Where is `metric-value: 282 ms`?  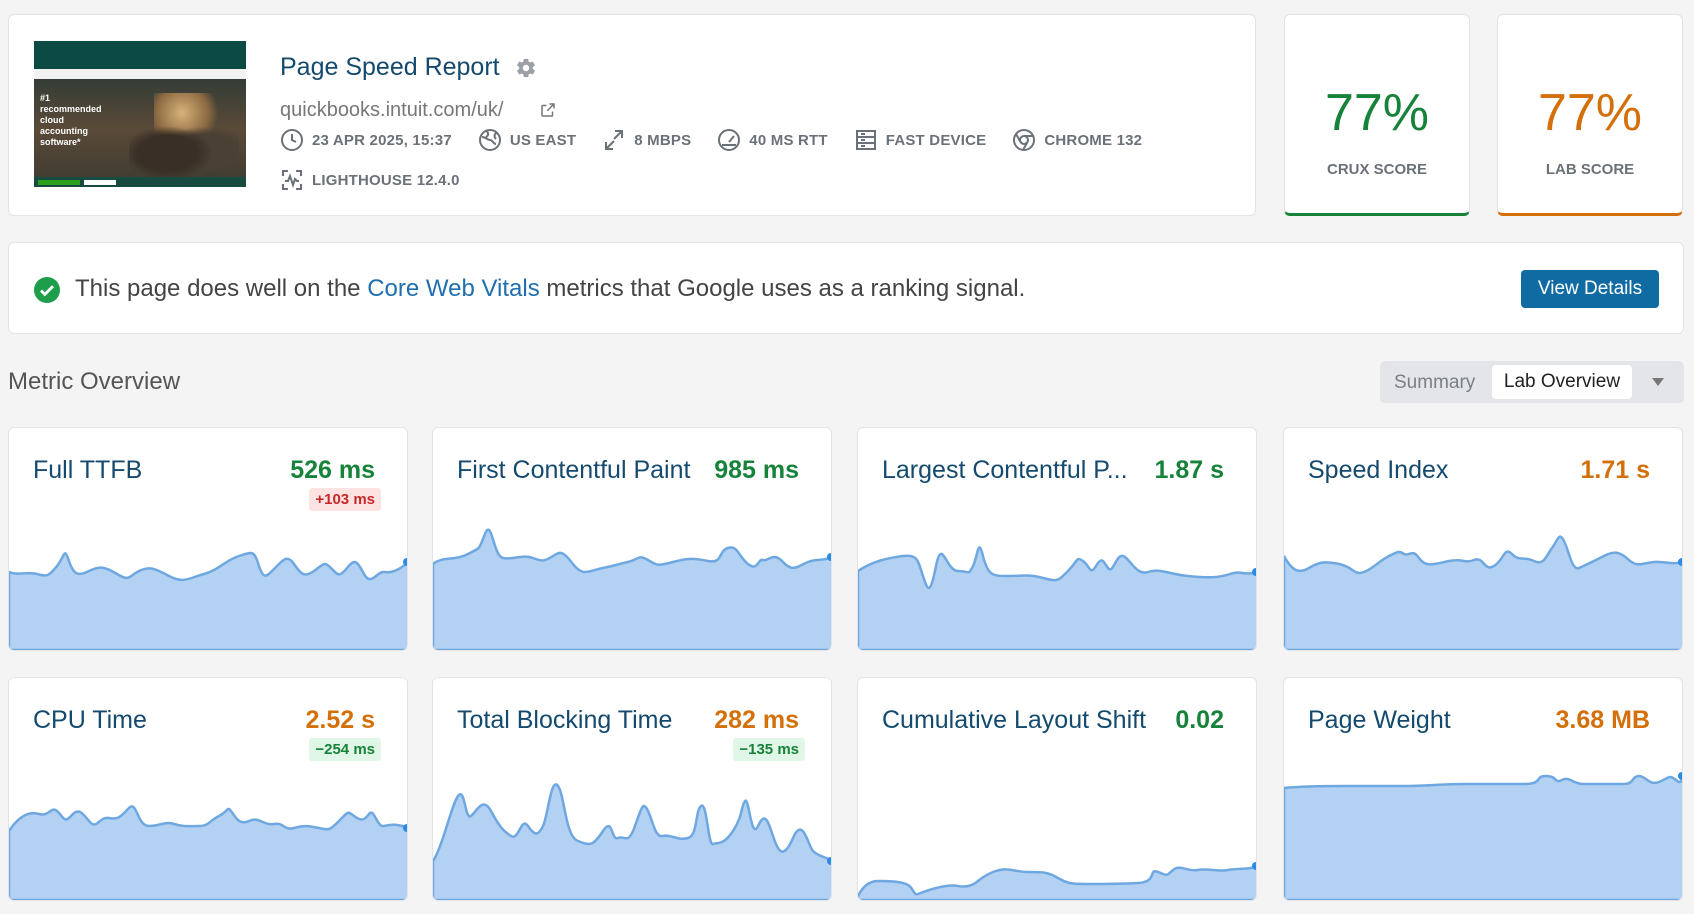
metric-value: 282 ms is located at coordinates (756, 720).